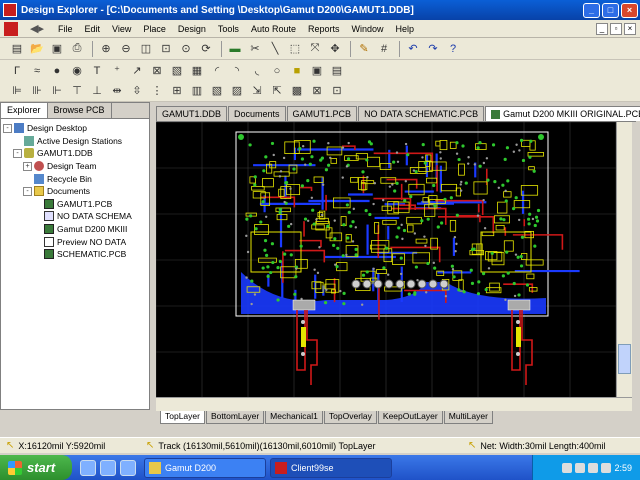 This screenshot has width=640, height=480. What do you see at coordinates (97, 71) in the screenshot?
I see `place-string-icon: T` at bounding box center [97, 71].